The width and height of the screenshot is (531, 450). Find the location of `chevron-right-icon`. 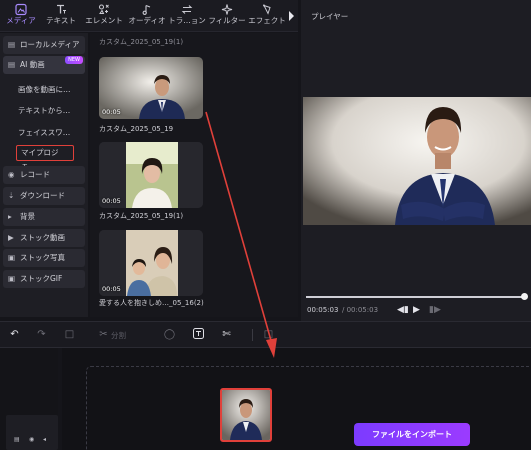

chevron-right-icon is located at coordinates (291, 16).